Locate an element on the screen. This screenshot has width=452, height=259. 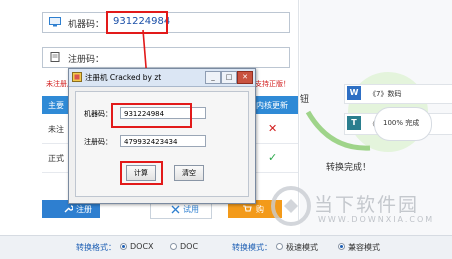
progress-text: 100% 完成 is located at coordinates (401, 123).